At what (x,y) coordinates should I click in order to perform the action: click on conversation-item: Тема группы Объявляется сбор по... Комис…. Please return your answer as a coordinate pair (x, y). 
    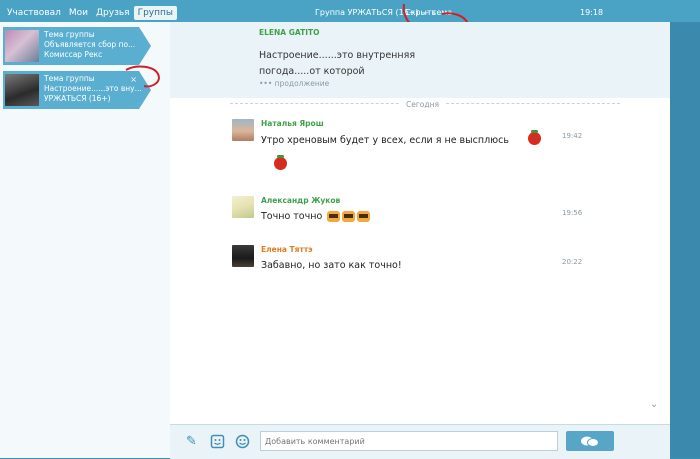
    Looking at the image, I should click on (77, 46).